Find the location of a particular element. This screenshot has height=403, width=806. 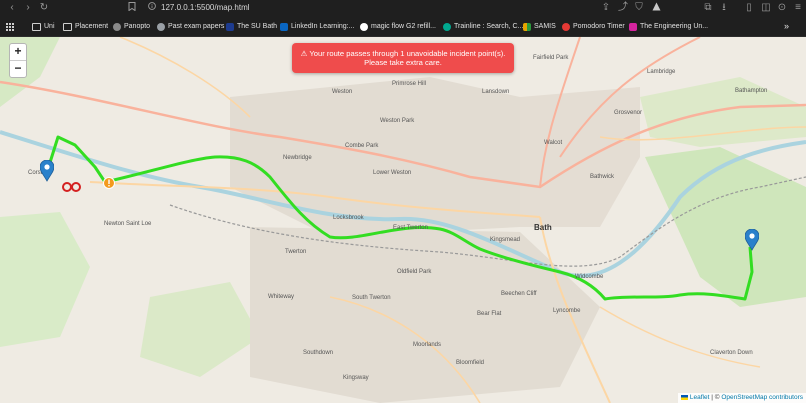

incident-cluster-icon is located at coordinates (72, 187).